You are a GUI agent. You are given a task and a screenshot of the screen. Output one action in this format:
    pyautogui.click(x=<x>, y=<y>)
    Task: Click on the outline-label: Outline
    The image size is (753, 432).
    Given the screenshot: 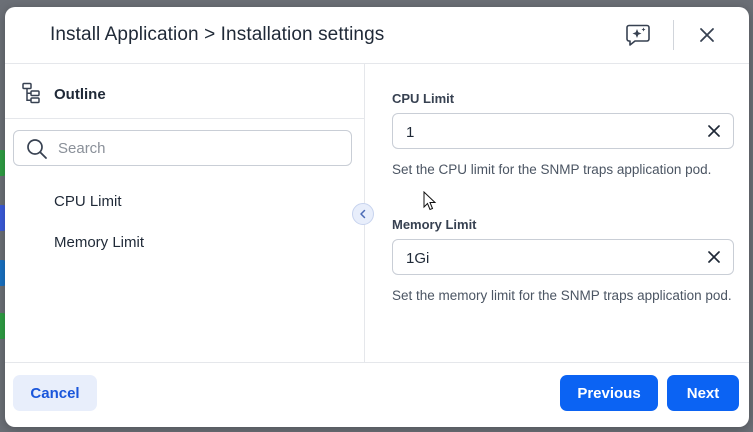 What is the action you would take?
    pyautogui.click(x=80, y=94)
    